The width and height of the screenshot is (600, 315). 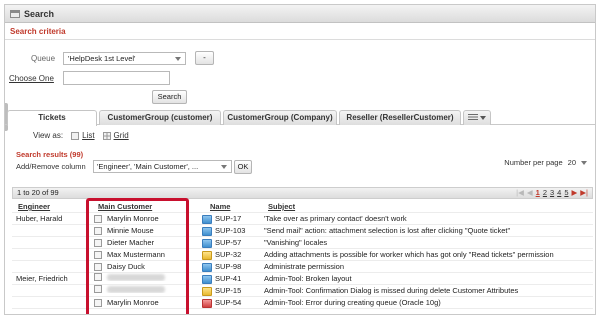 I want to click on title-bar: Search, so click(x=300, y=14).